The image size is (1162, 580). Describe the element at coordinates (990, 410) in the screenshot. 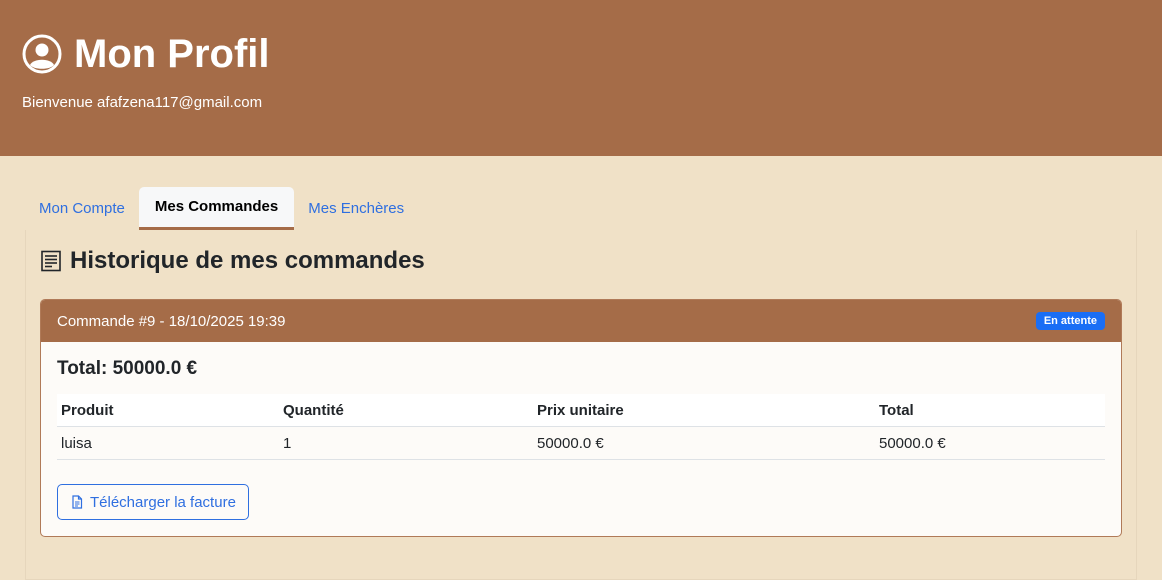

I see `column-header-total: Total` at that location.